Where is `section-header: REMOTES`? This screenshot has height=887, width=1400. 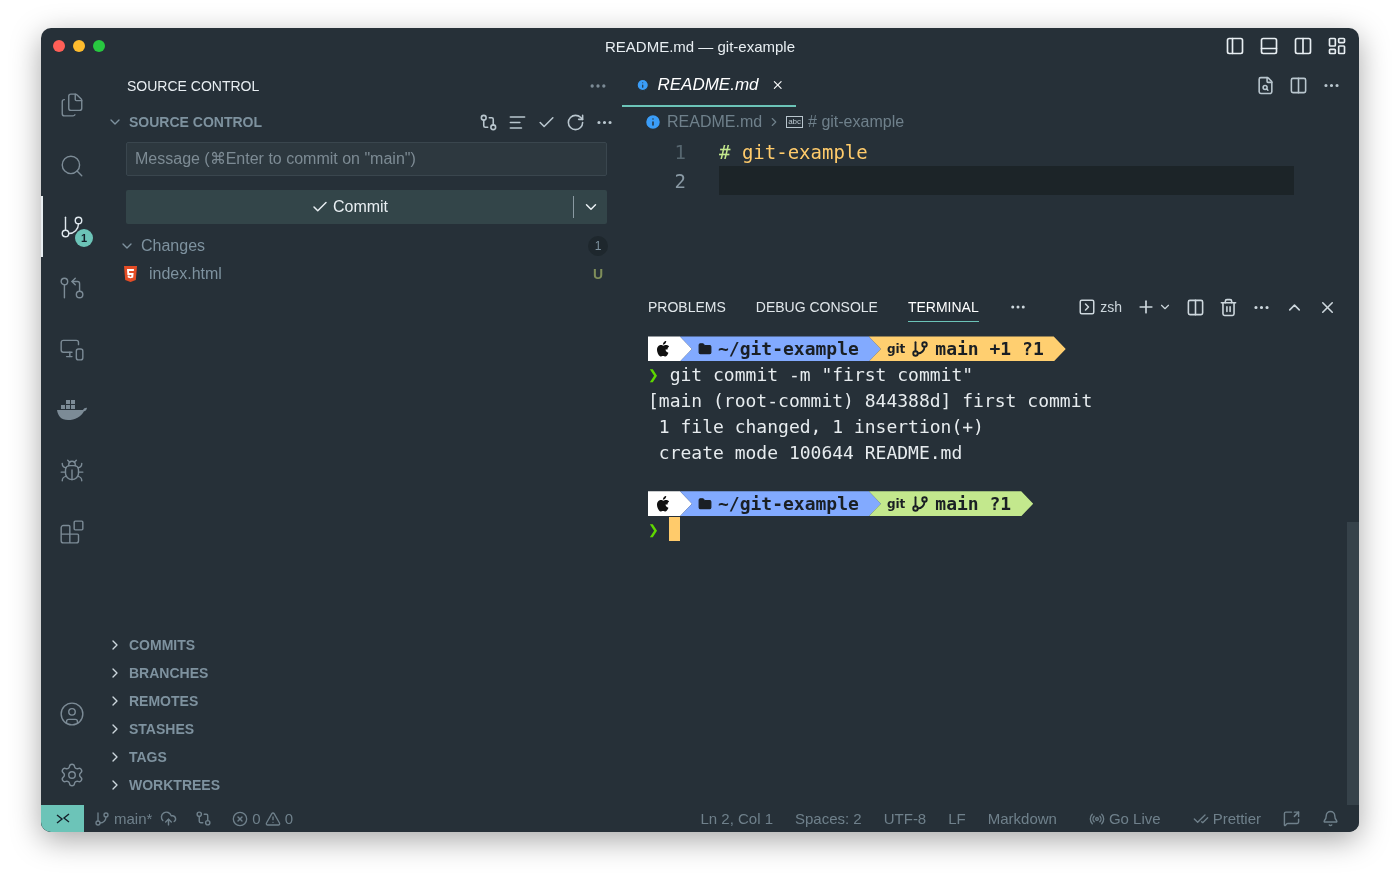 section-header: REMOTES is located at coordinates (361, 701).